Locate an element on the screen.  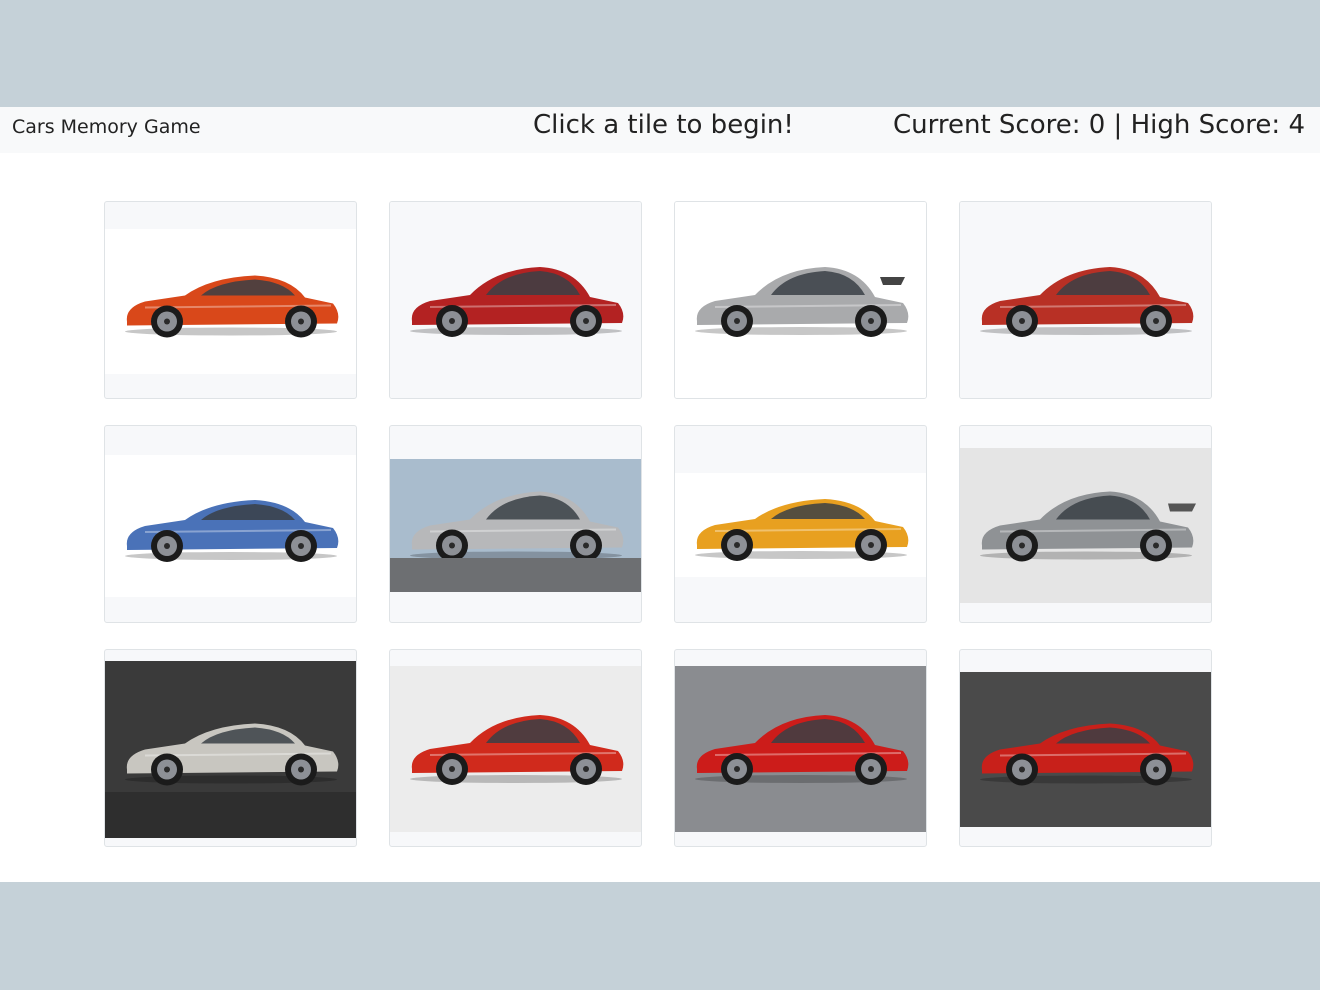
status-message: Click a tile to begin! is located at coordinates (663, 125).